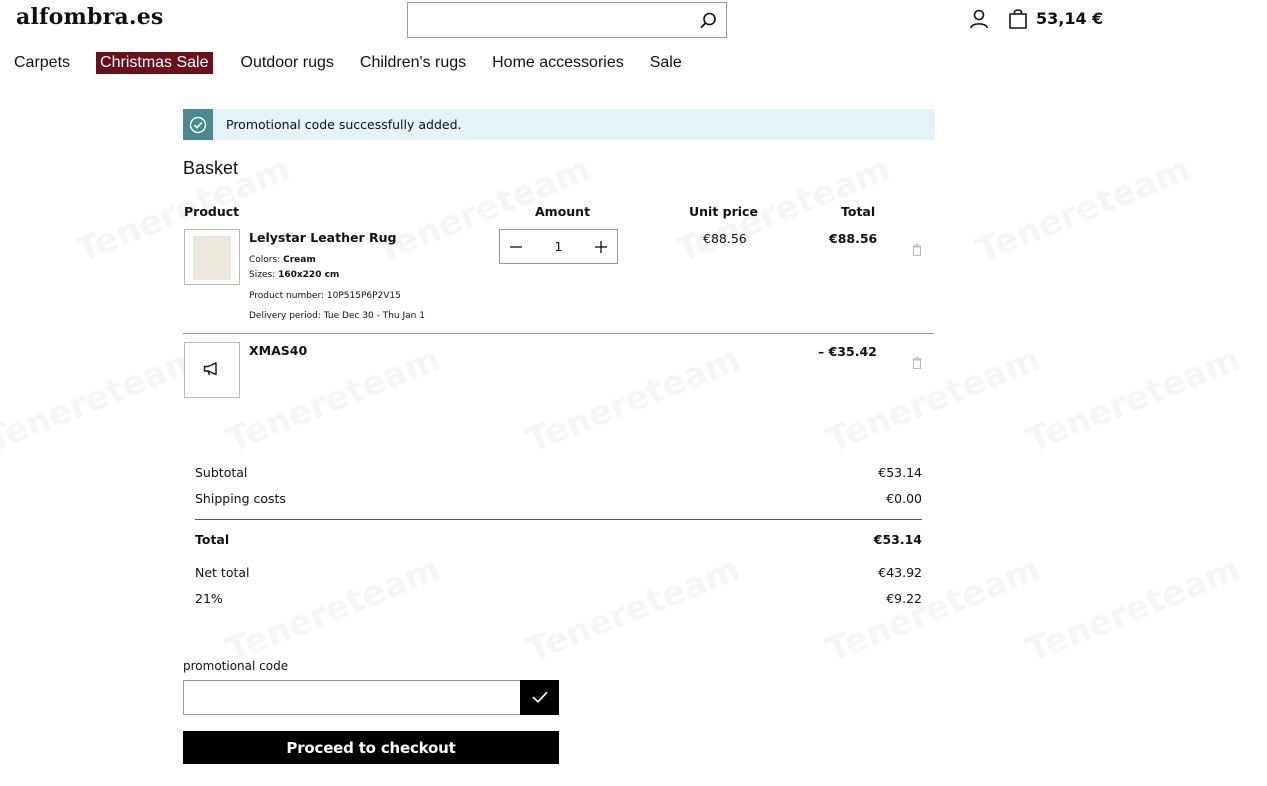 The width and height of the screenshot is (1267, 786). I want to click on rug-image, so click(212, 258).